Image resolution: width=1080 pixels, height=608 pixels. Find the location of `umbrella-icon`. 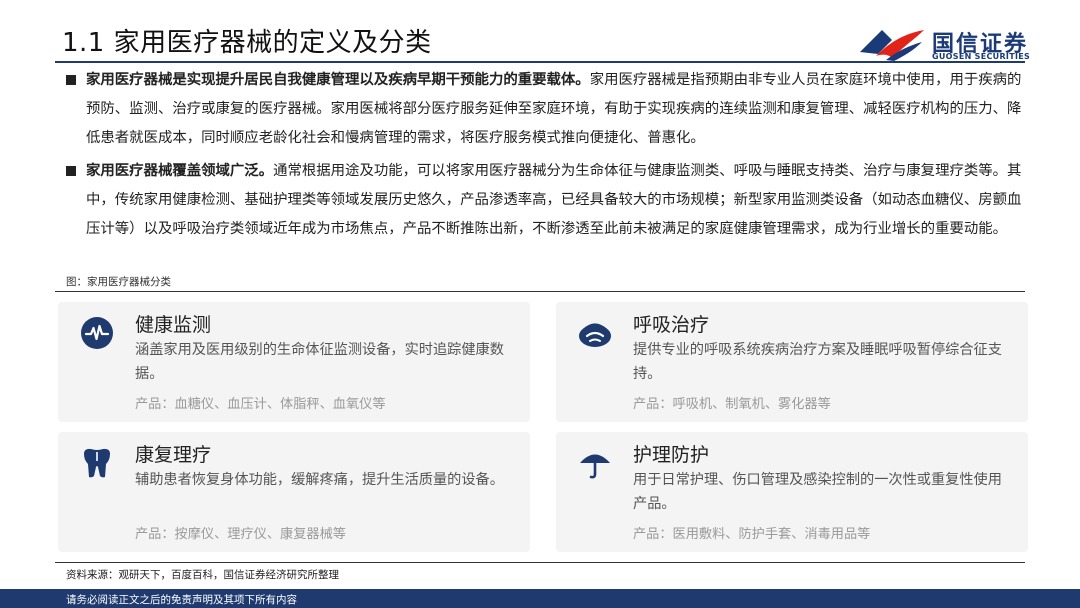

umbrella-icon is located at coordinates (595, 466).